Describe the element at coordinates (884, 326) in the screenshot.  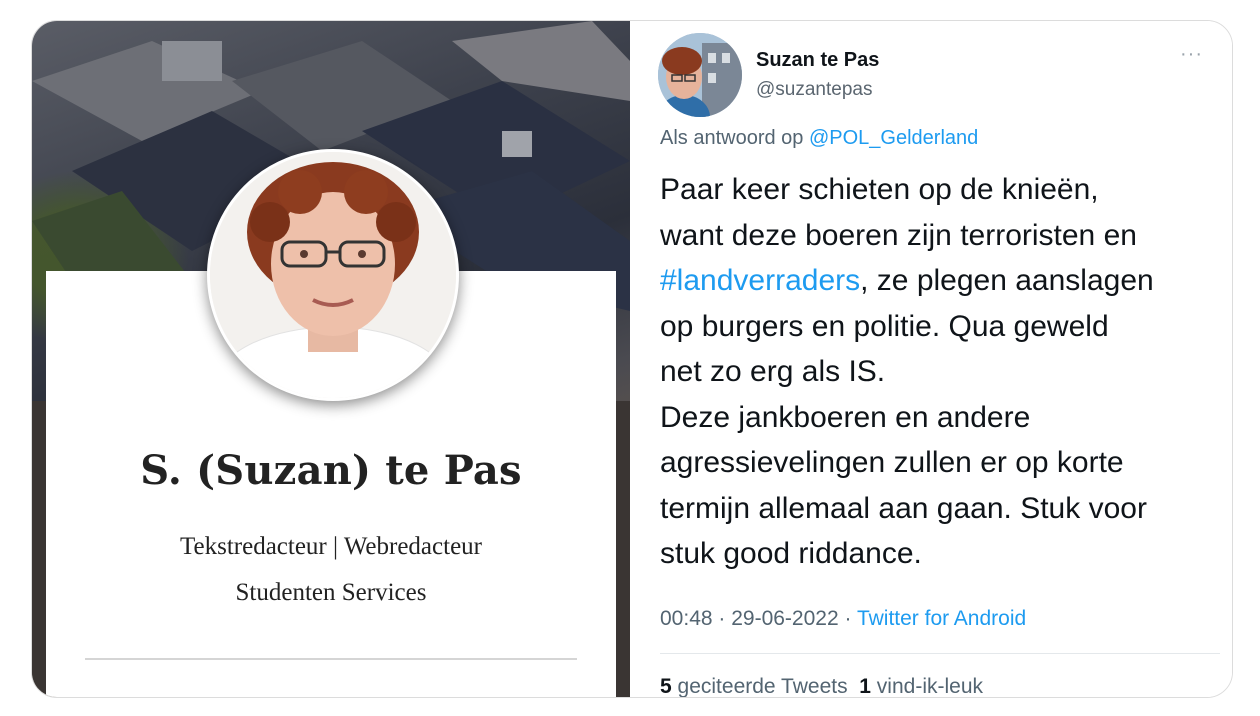
I see `tweet-line: op burgers en politie. Qua geweld` at that location.